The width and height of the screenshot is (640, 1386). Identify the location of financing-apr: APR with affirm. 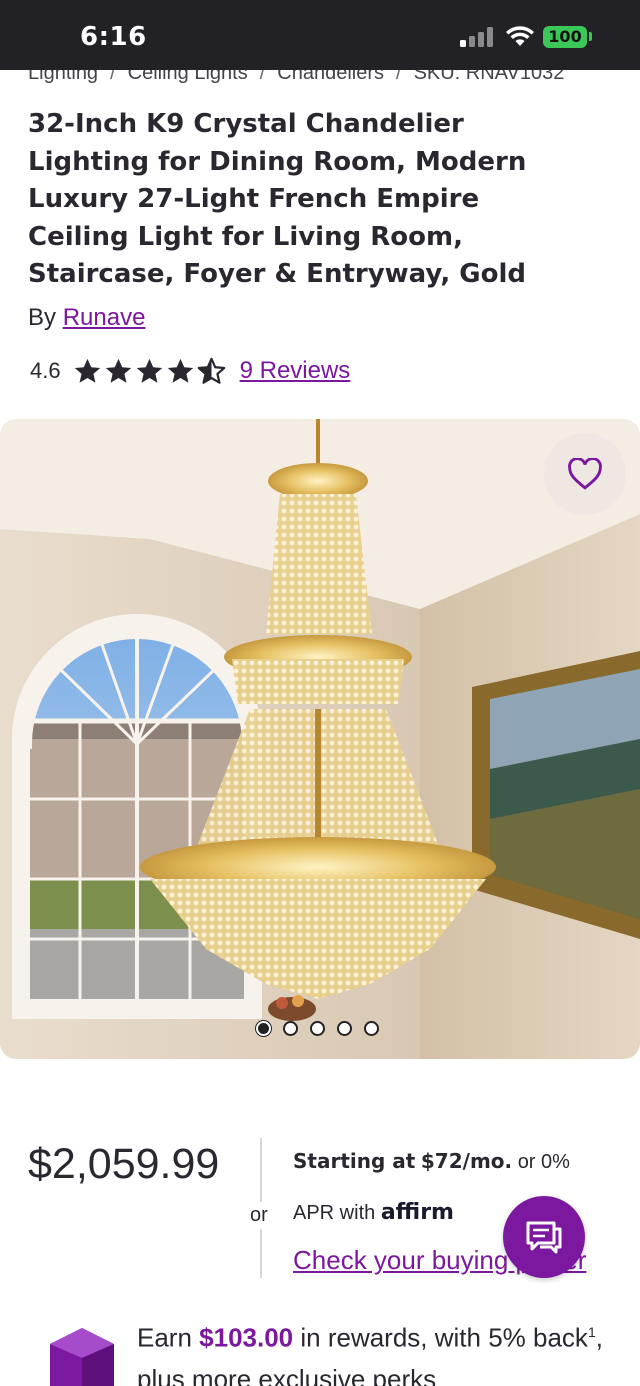
(373, 1212).